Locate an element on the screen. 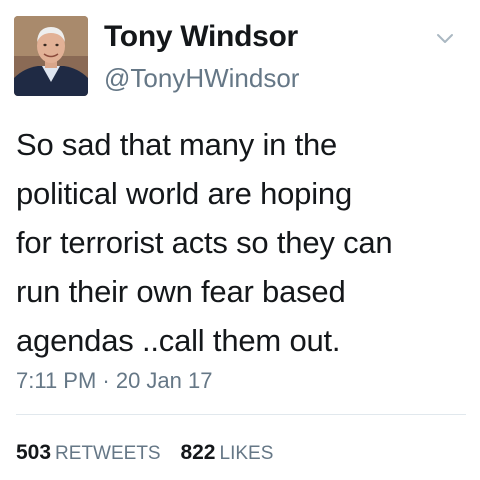  tweet-stats: 503 RETWEETS 822 LIKES is located at coordinates (151, 453).